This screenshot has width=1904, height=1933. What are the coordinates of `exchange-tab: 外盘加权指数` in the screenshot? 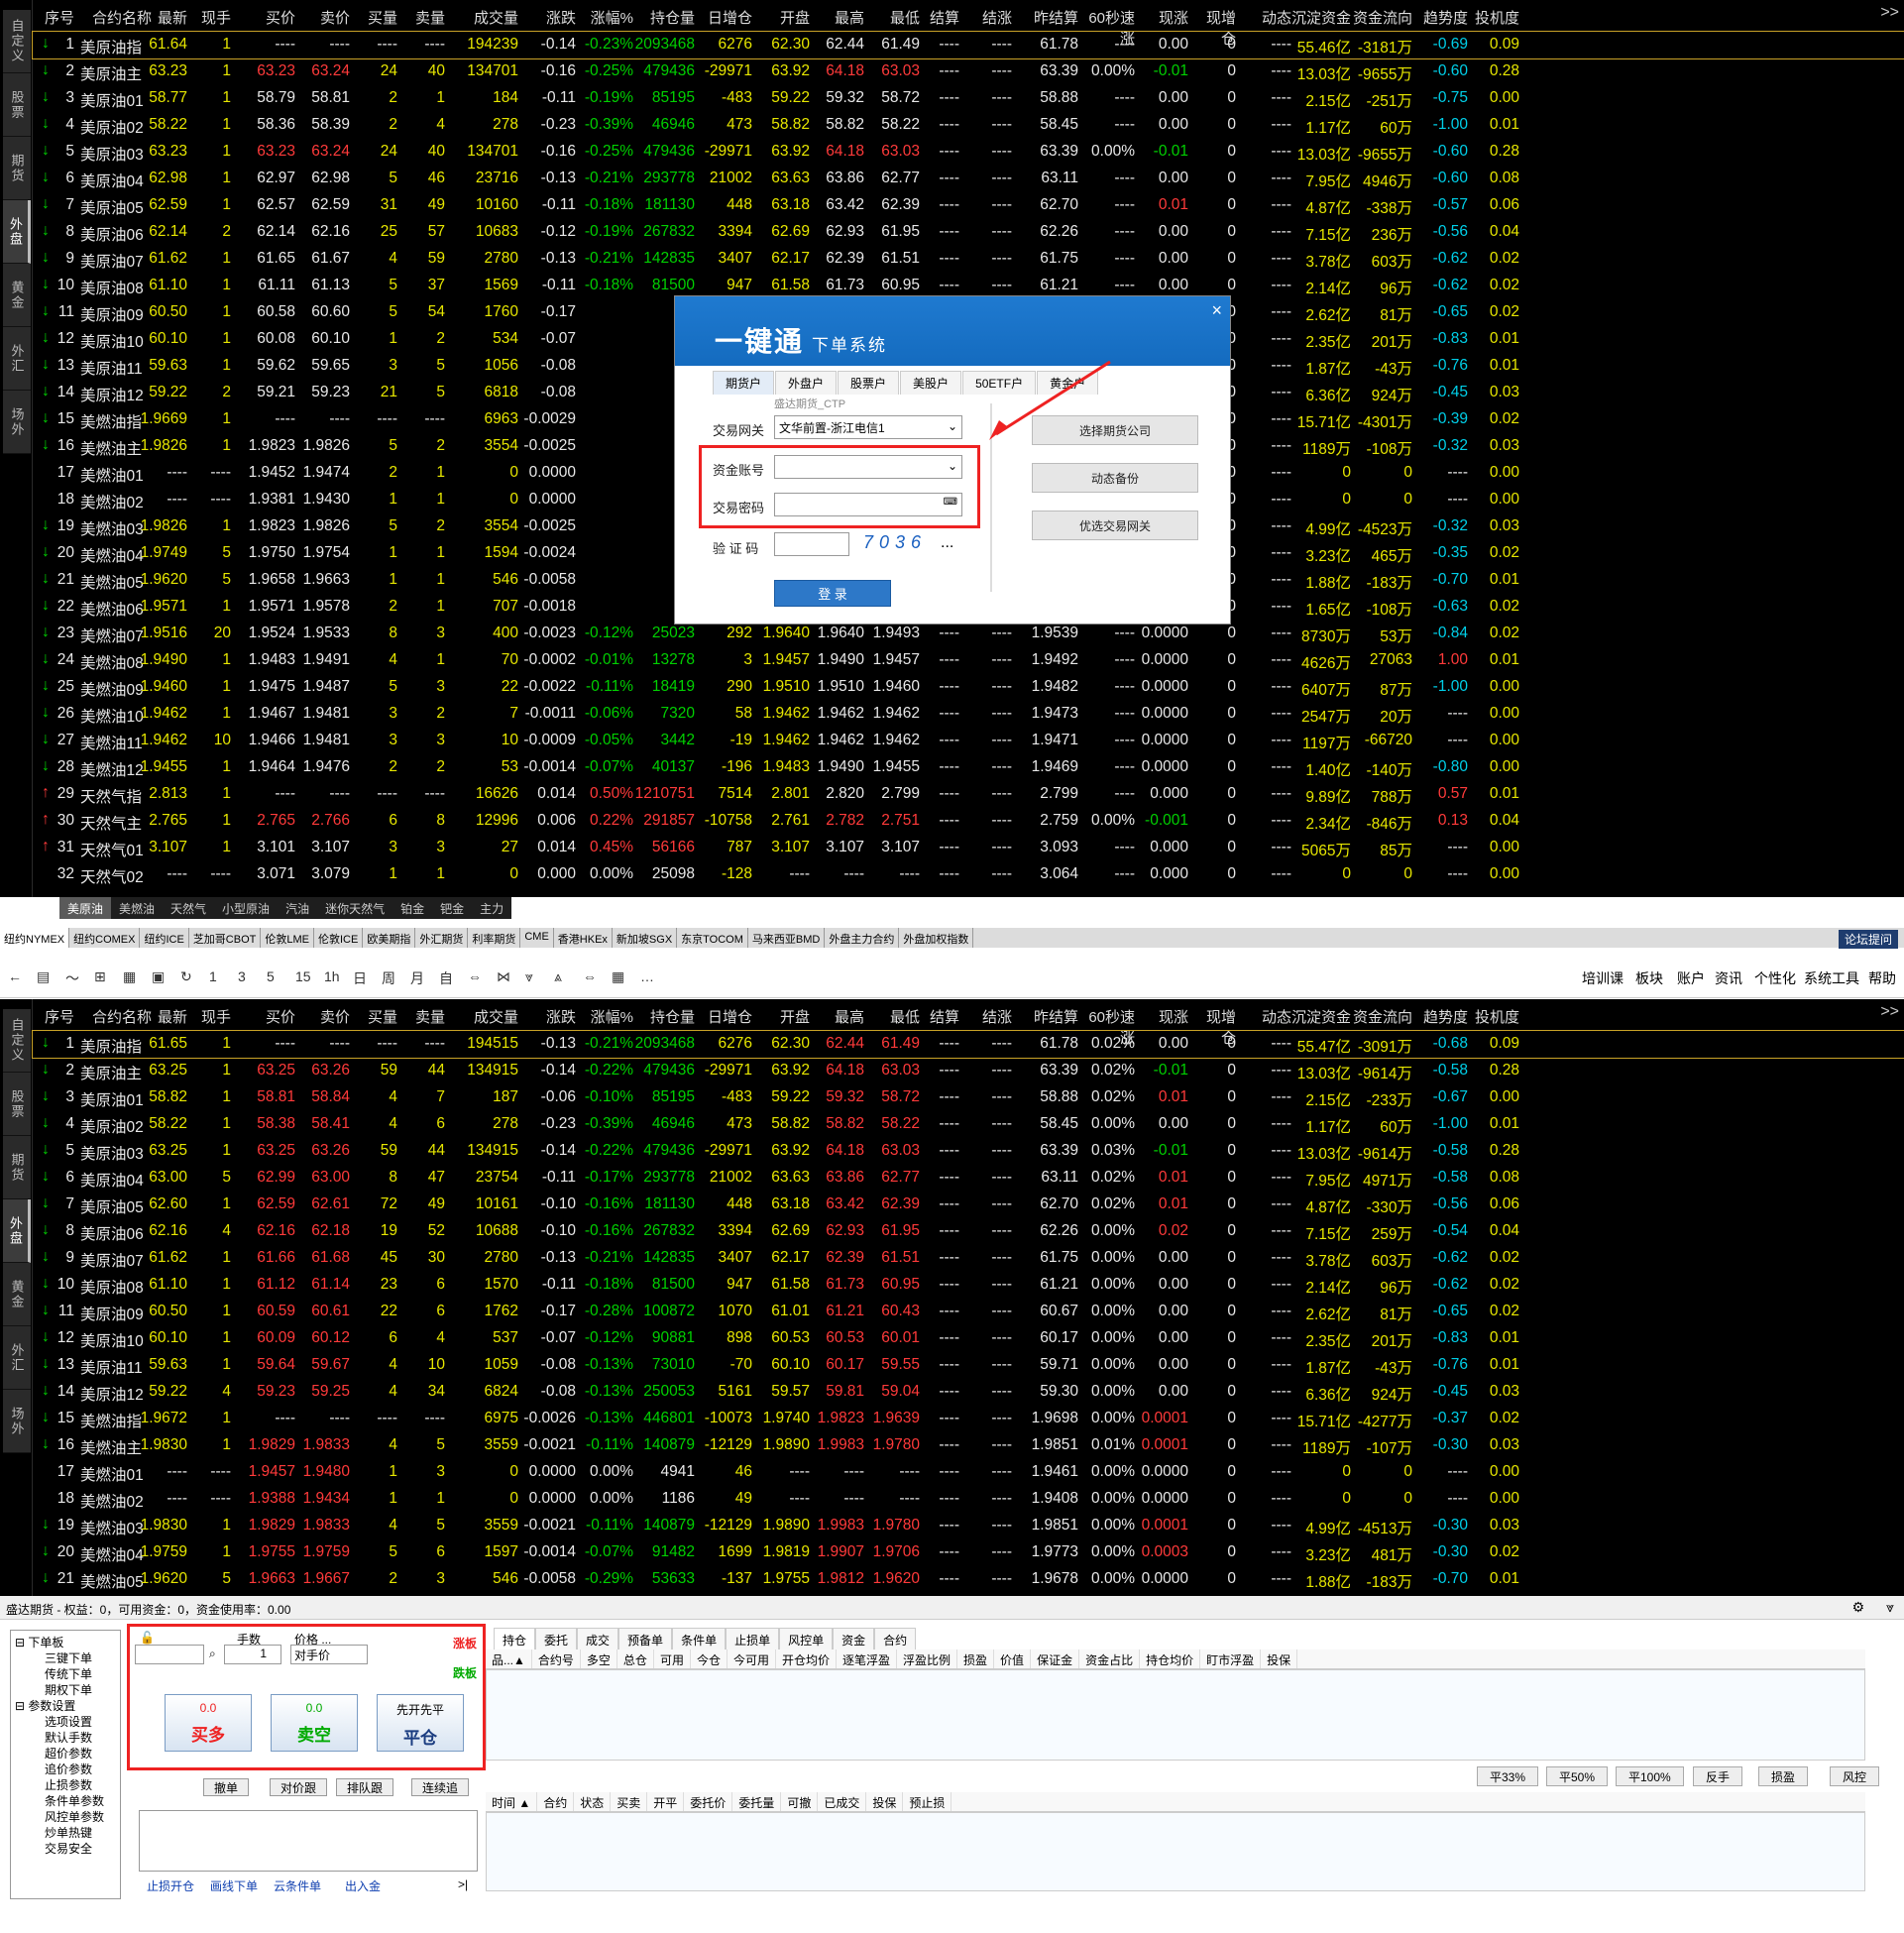 It's located at (936, 938).